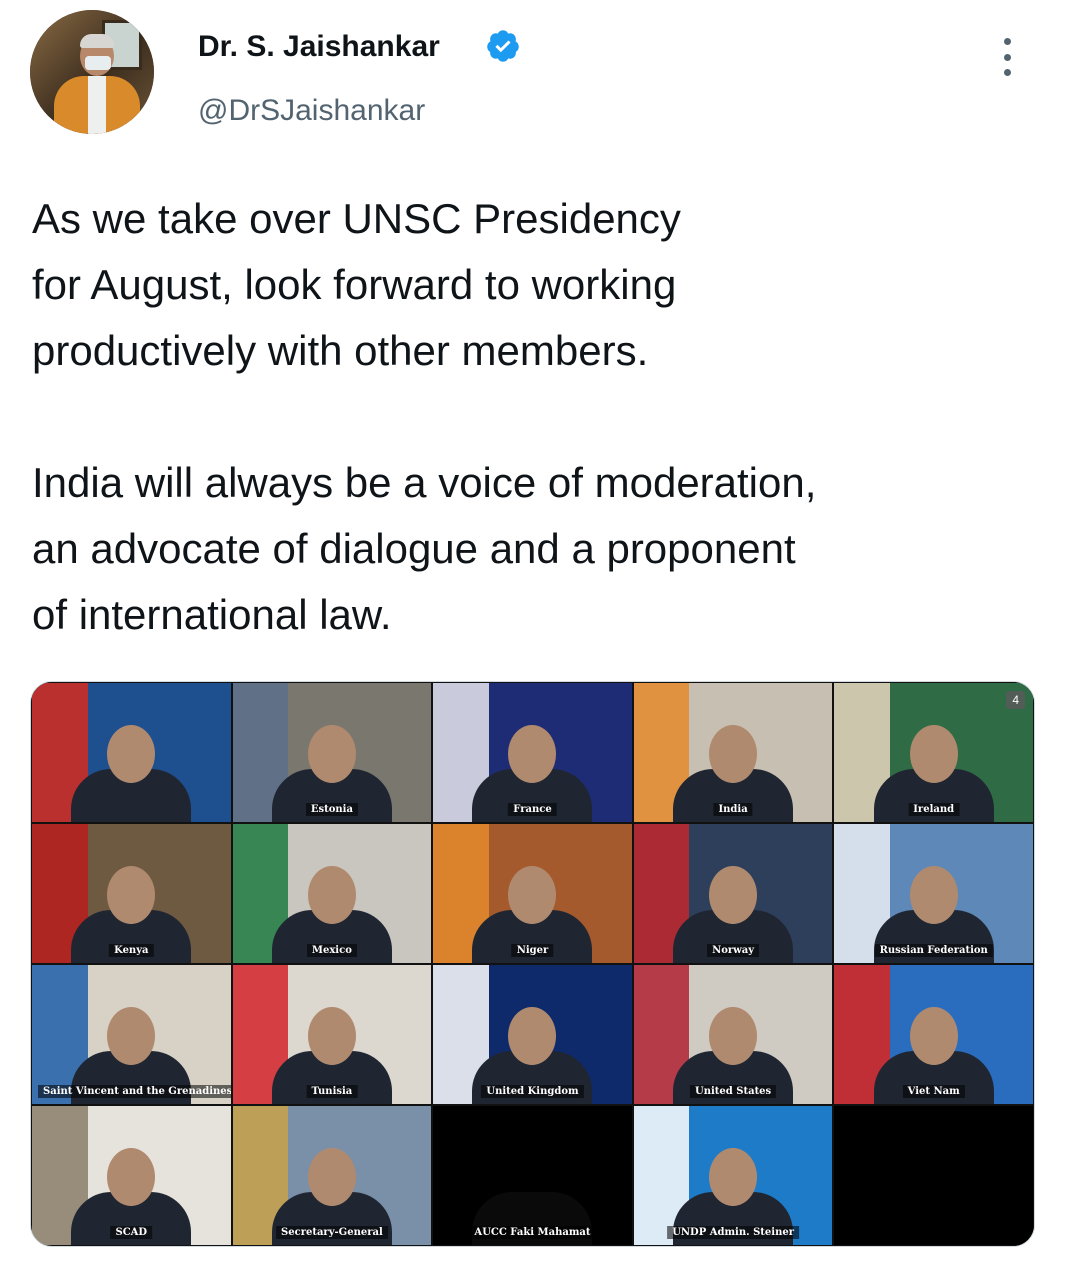  I want to click on participant-label: SCAD, so click(131, 1232).